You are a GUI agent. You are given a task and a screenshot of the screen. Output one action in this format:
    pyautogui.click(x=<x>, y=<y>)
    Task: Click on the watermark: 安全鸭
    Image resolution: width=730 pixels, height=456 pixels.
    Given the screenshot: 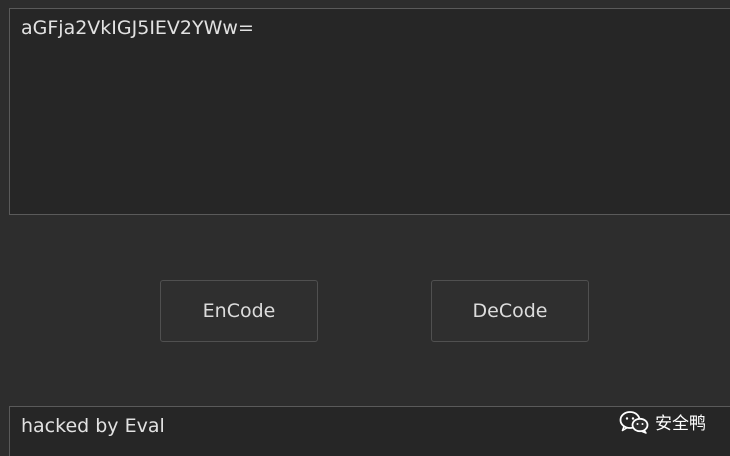 What is the action you would take?
    pyautogui.click(x=662, y=421)
    